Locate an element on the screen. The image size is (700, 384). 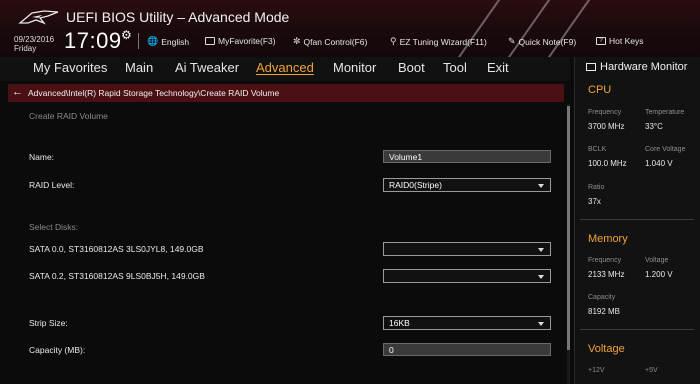
menu-my-favorites: My Favorites is located at coordinates (70, 67).